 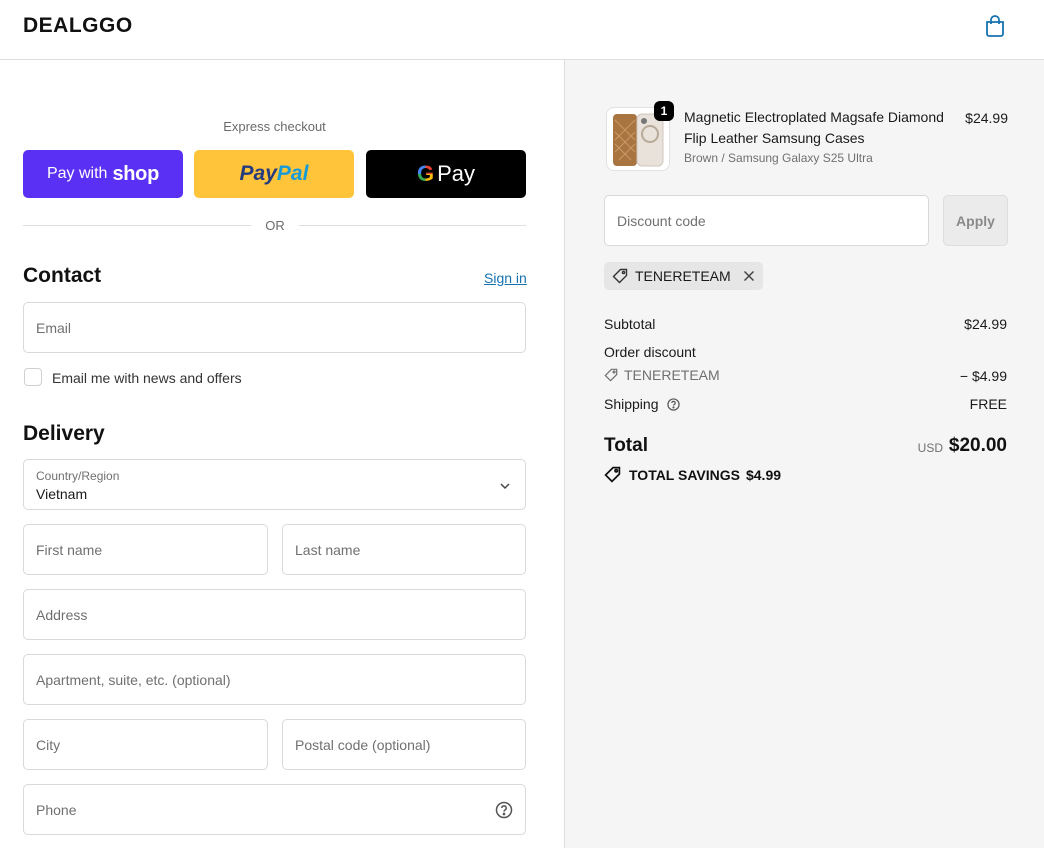 I want to click on first-name-input, so click(x=145, y=549).